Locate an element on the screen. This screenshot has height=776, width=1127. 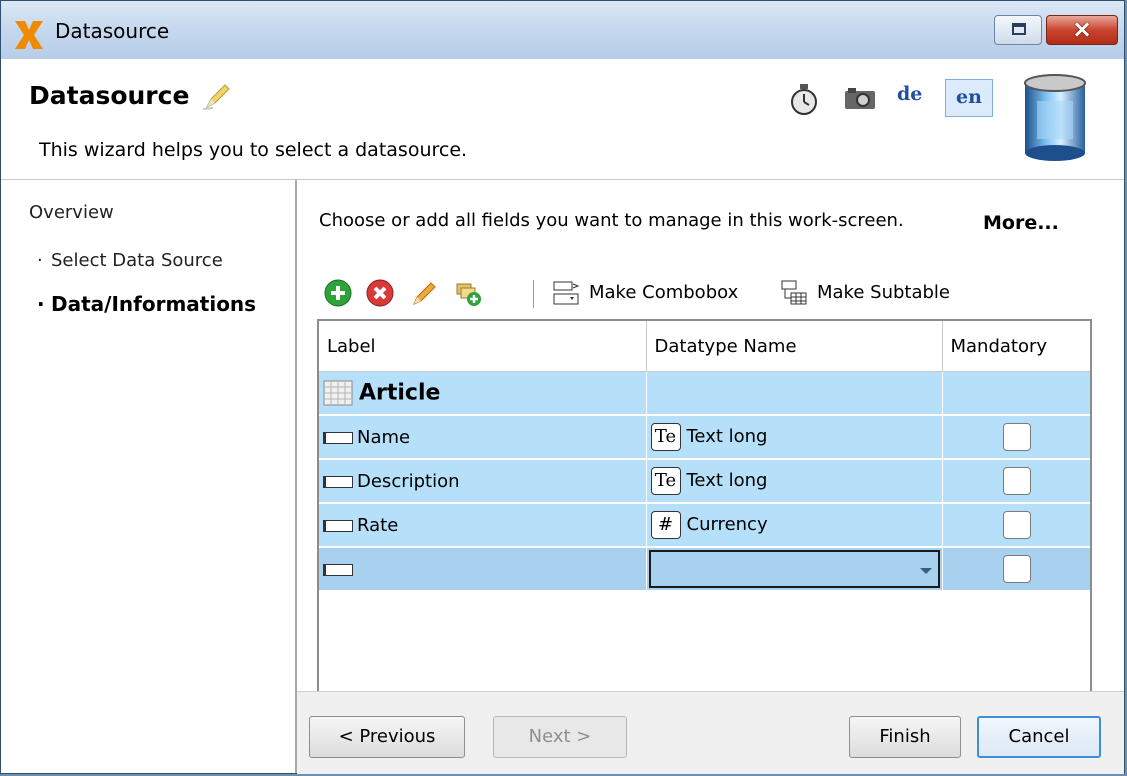
wizard-footer: < Previous Next > Finish Cancel is located at coordinates (710, 732).